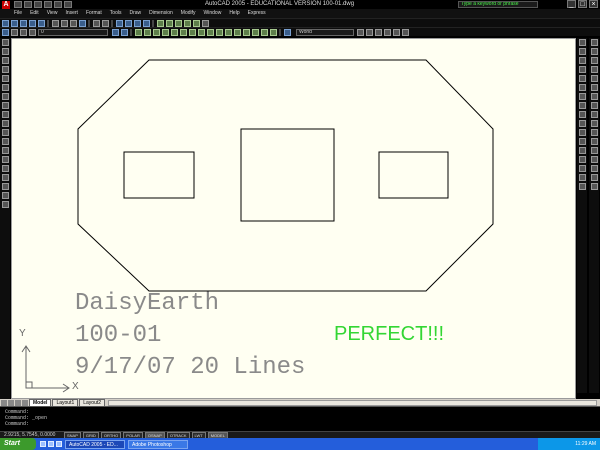 Image resolution: width=600 pixels, height=450 pixels. What do you see at coordinates (119, 23) in the screenshot?
I see `pan-icon` at bounding box center [119, 23].